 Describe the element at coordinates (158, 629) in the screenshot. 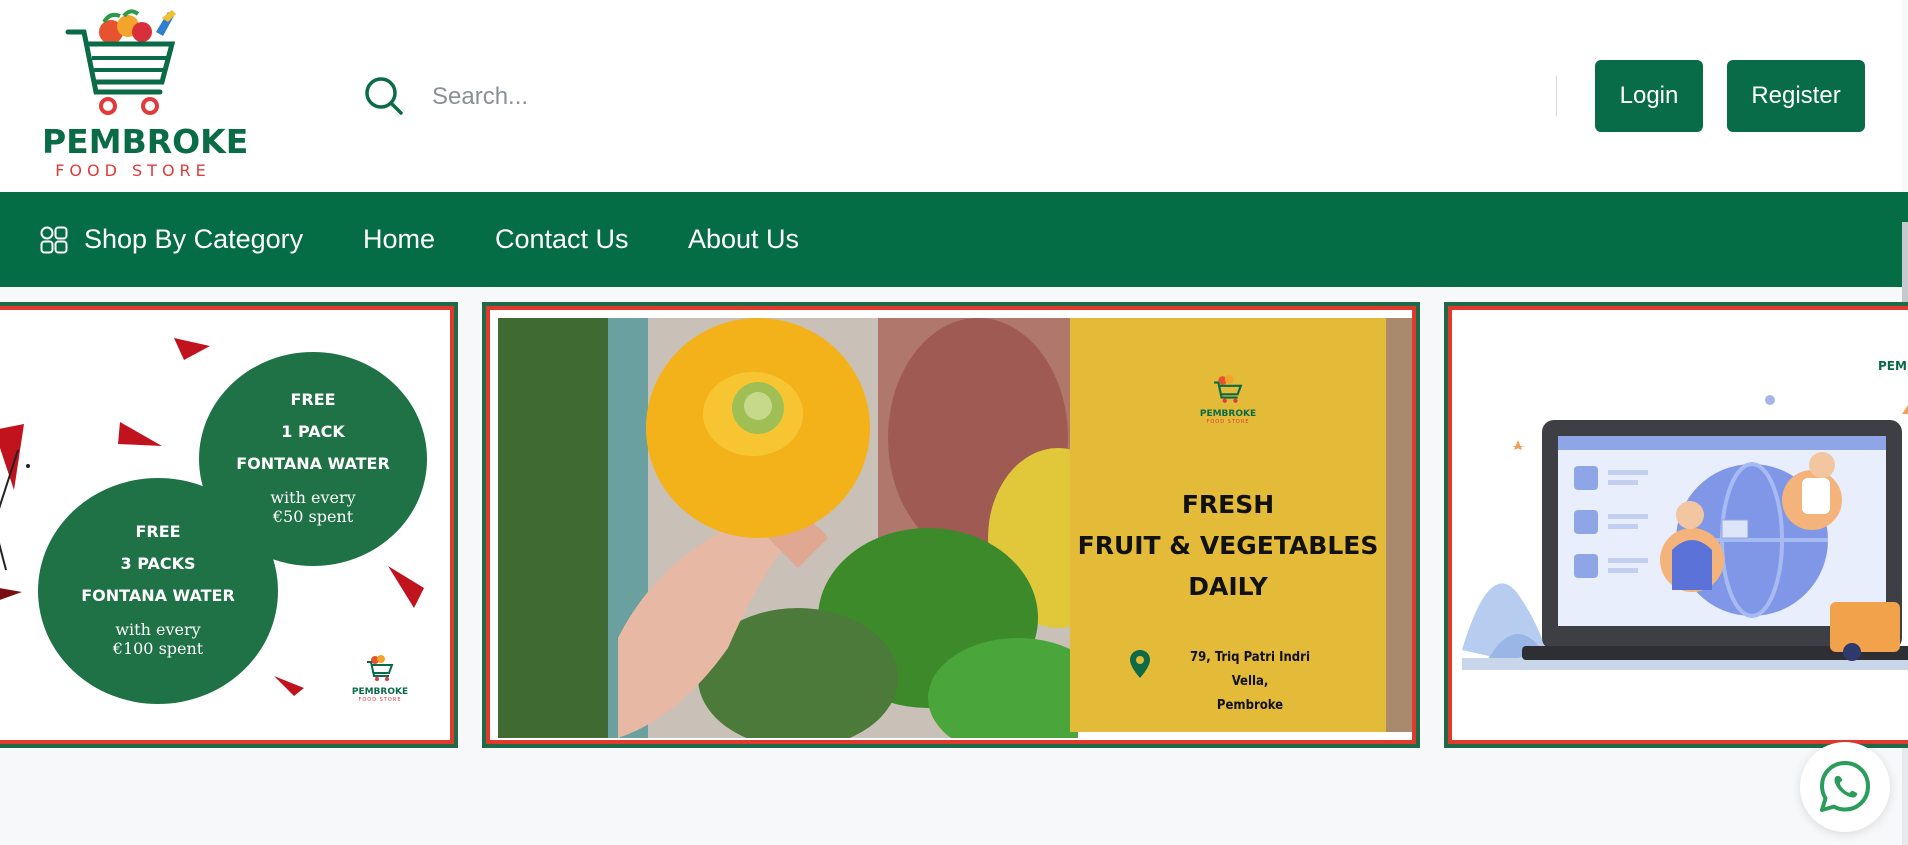

I see `offer-b-cond1: with every` at that location.